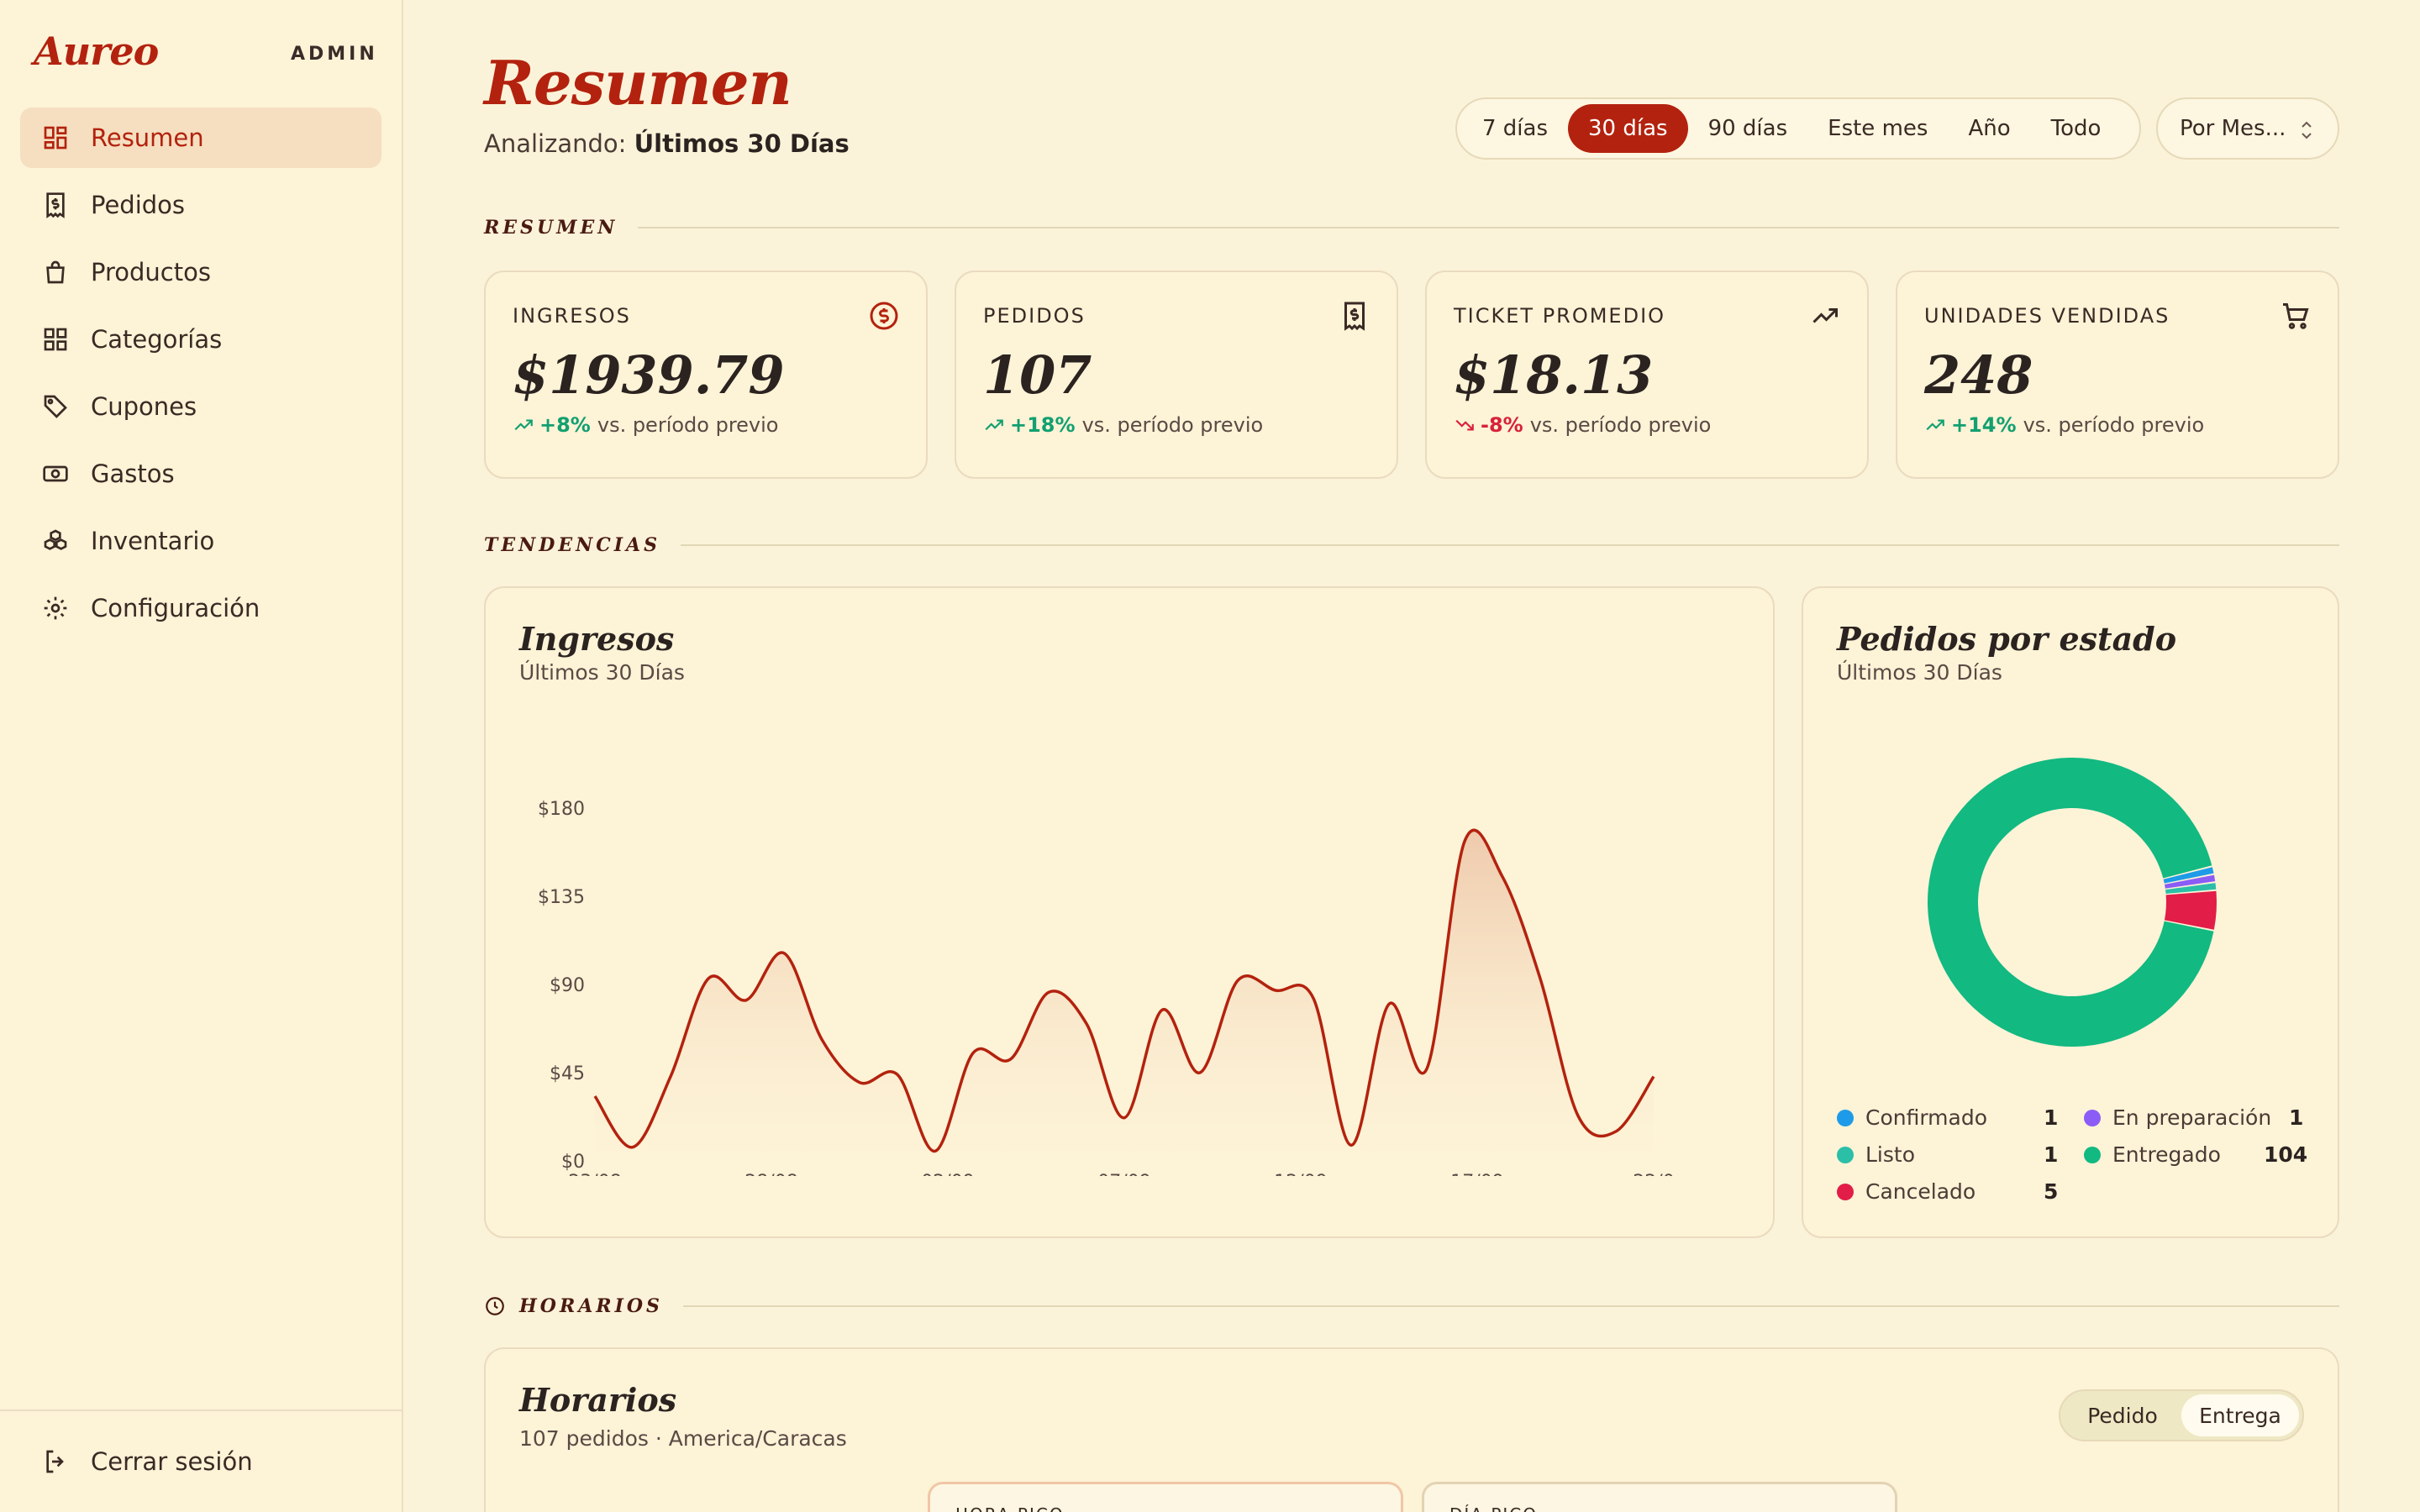  I want to click on range-7-days: 7 días, so click(1515, 128).